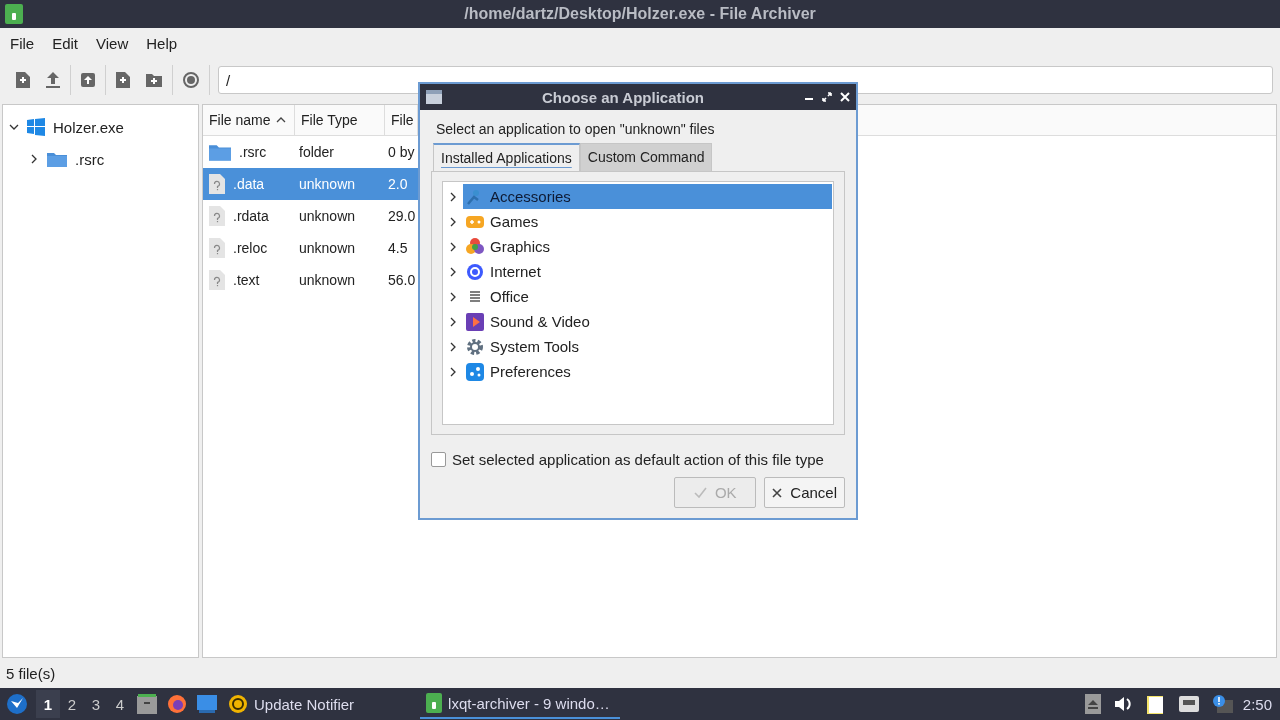 This screenshot has height=720, width=1280. What do you see at coordinates (647, 296) in the screenshot?
I see `category-item: Office` at bounding box center [647, 296].